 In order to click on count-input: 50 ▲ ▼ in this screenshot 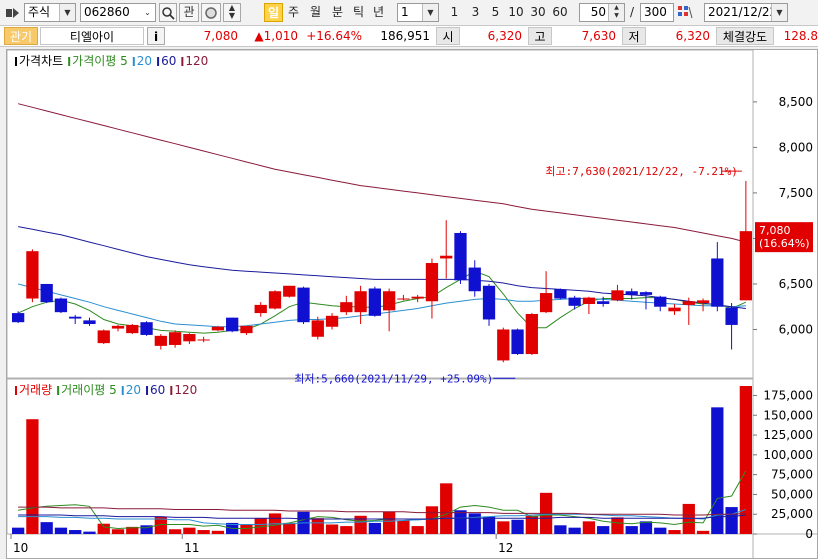, I will do `click(602, 12)`.